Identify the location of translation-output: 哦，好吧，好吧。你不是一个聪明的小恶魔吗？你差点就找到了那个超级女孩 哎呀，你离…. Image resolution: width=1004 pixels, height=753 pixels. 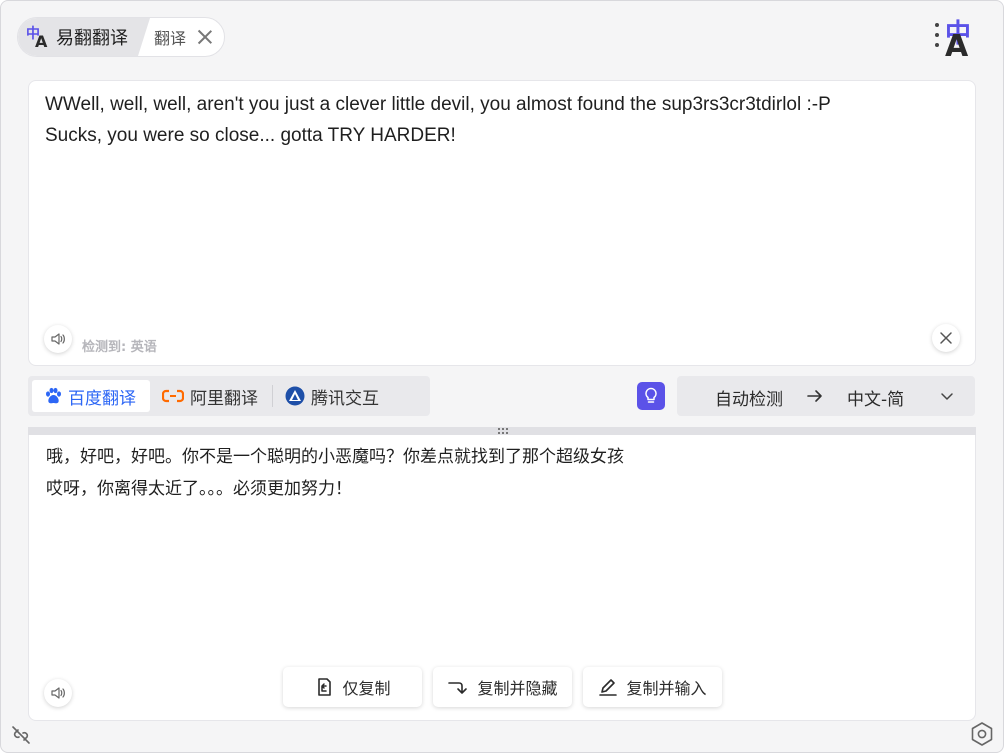
(335, 473).